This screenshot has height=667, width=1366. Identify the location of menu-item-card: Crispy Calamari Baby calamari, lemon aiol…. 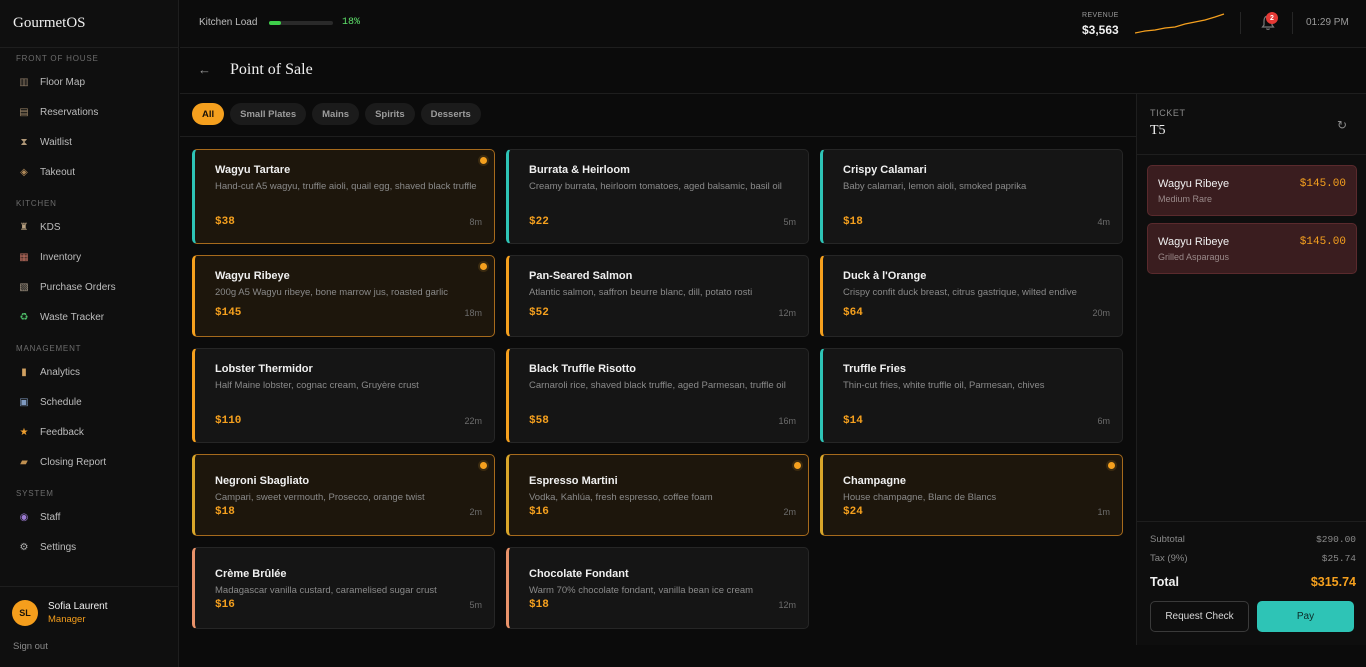
(971, 196).